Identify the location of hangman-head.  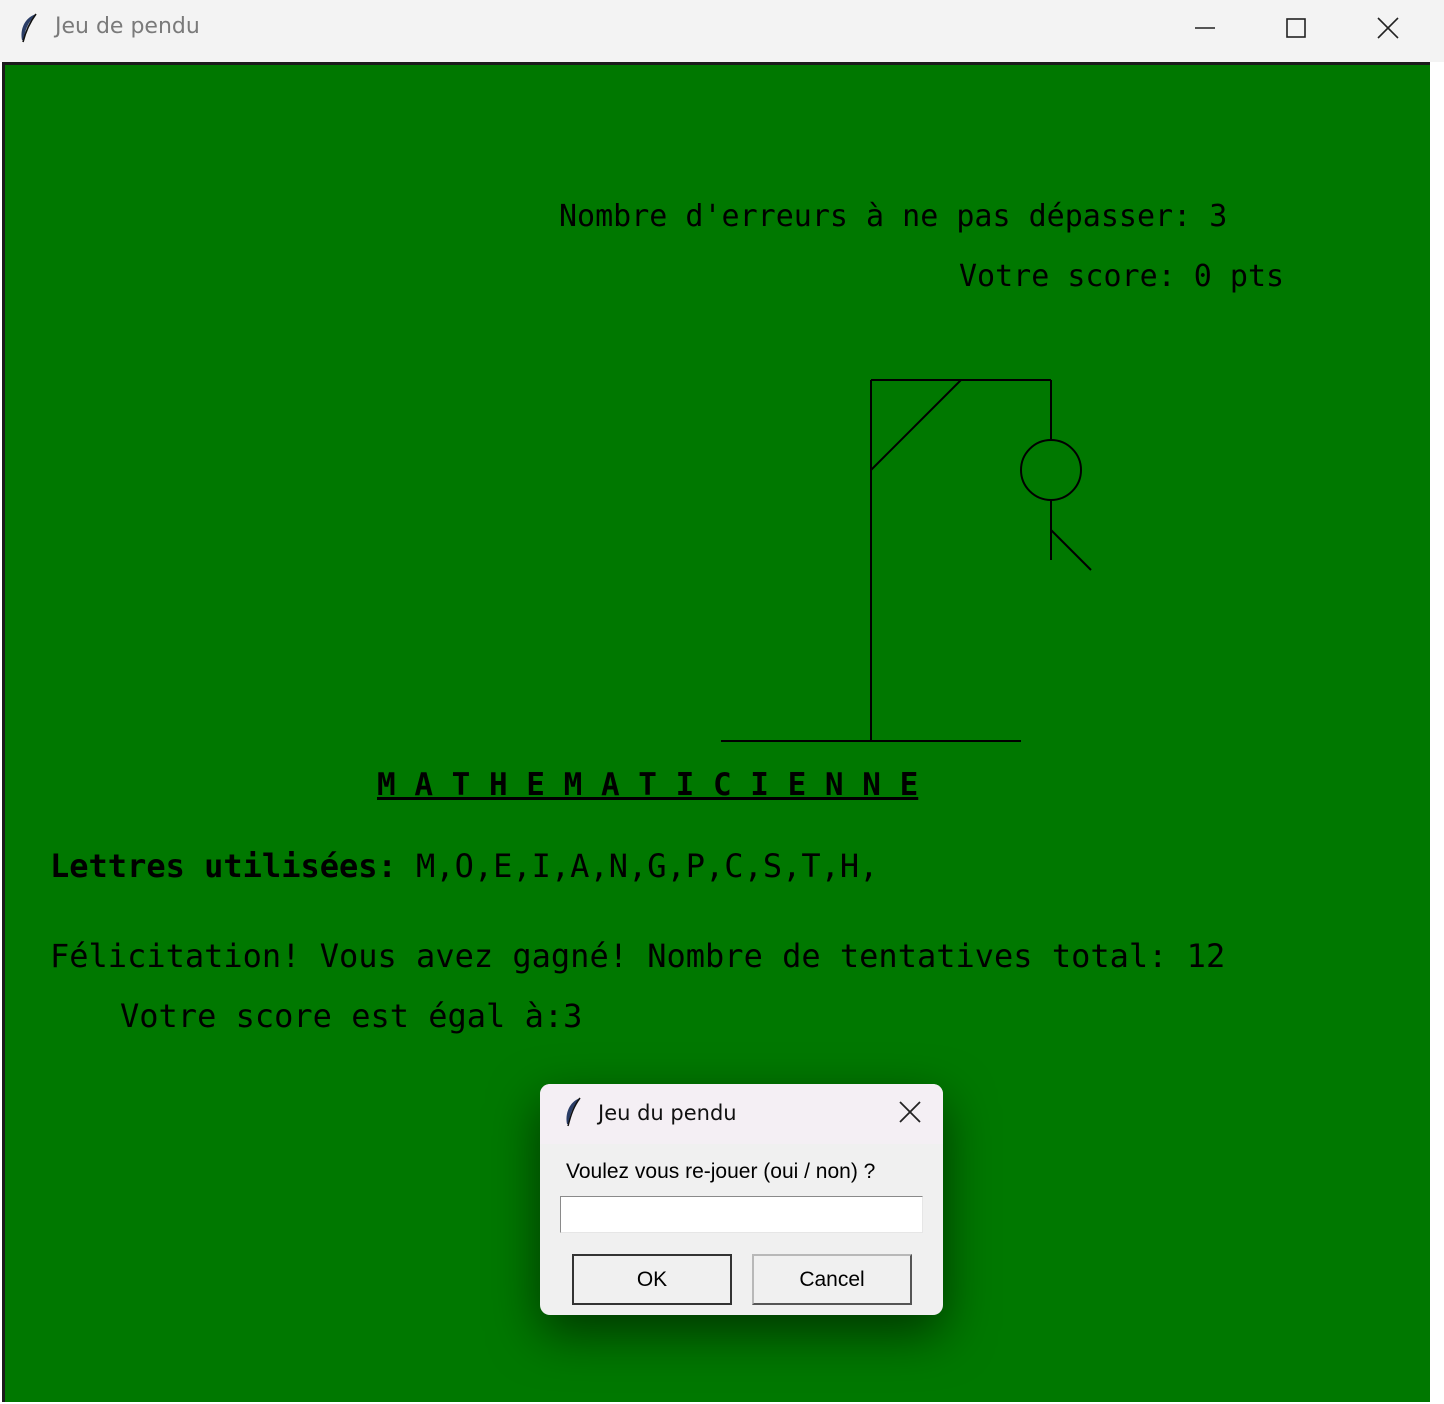
(1051, 470).